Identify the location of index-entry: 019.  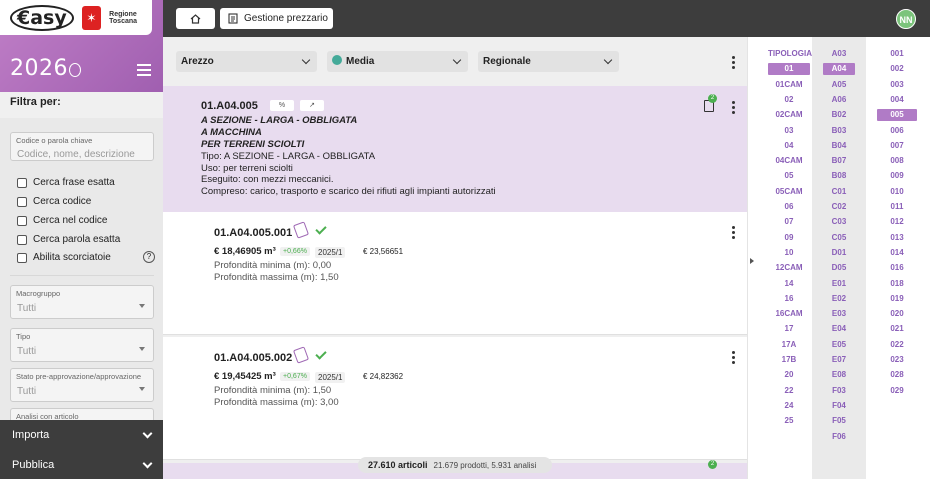
(897, 299).